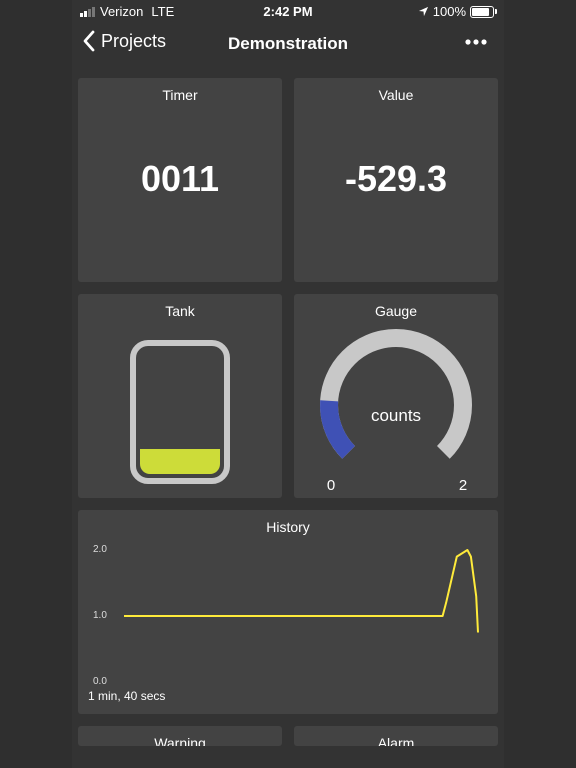 The image size is (576, 768). What do you see at coordinates (480, 11) in the screenshot?
I see `battery-fill` at bounding box center [480, 11].